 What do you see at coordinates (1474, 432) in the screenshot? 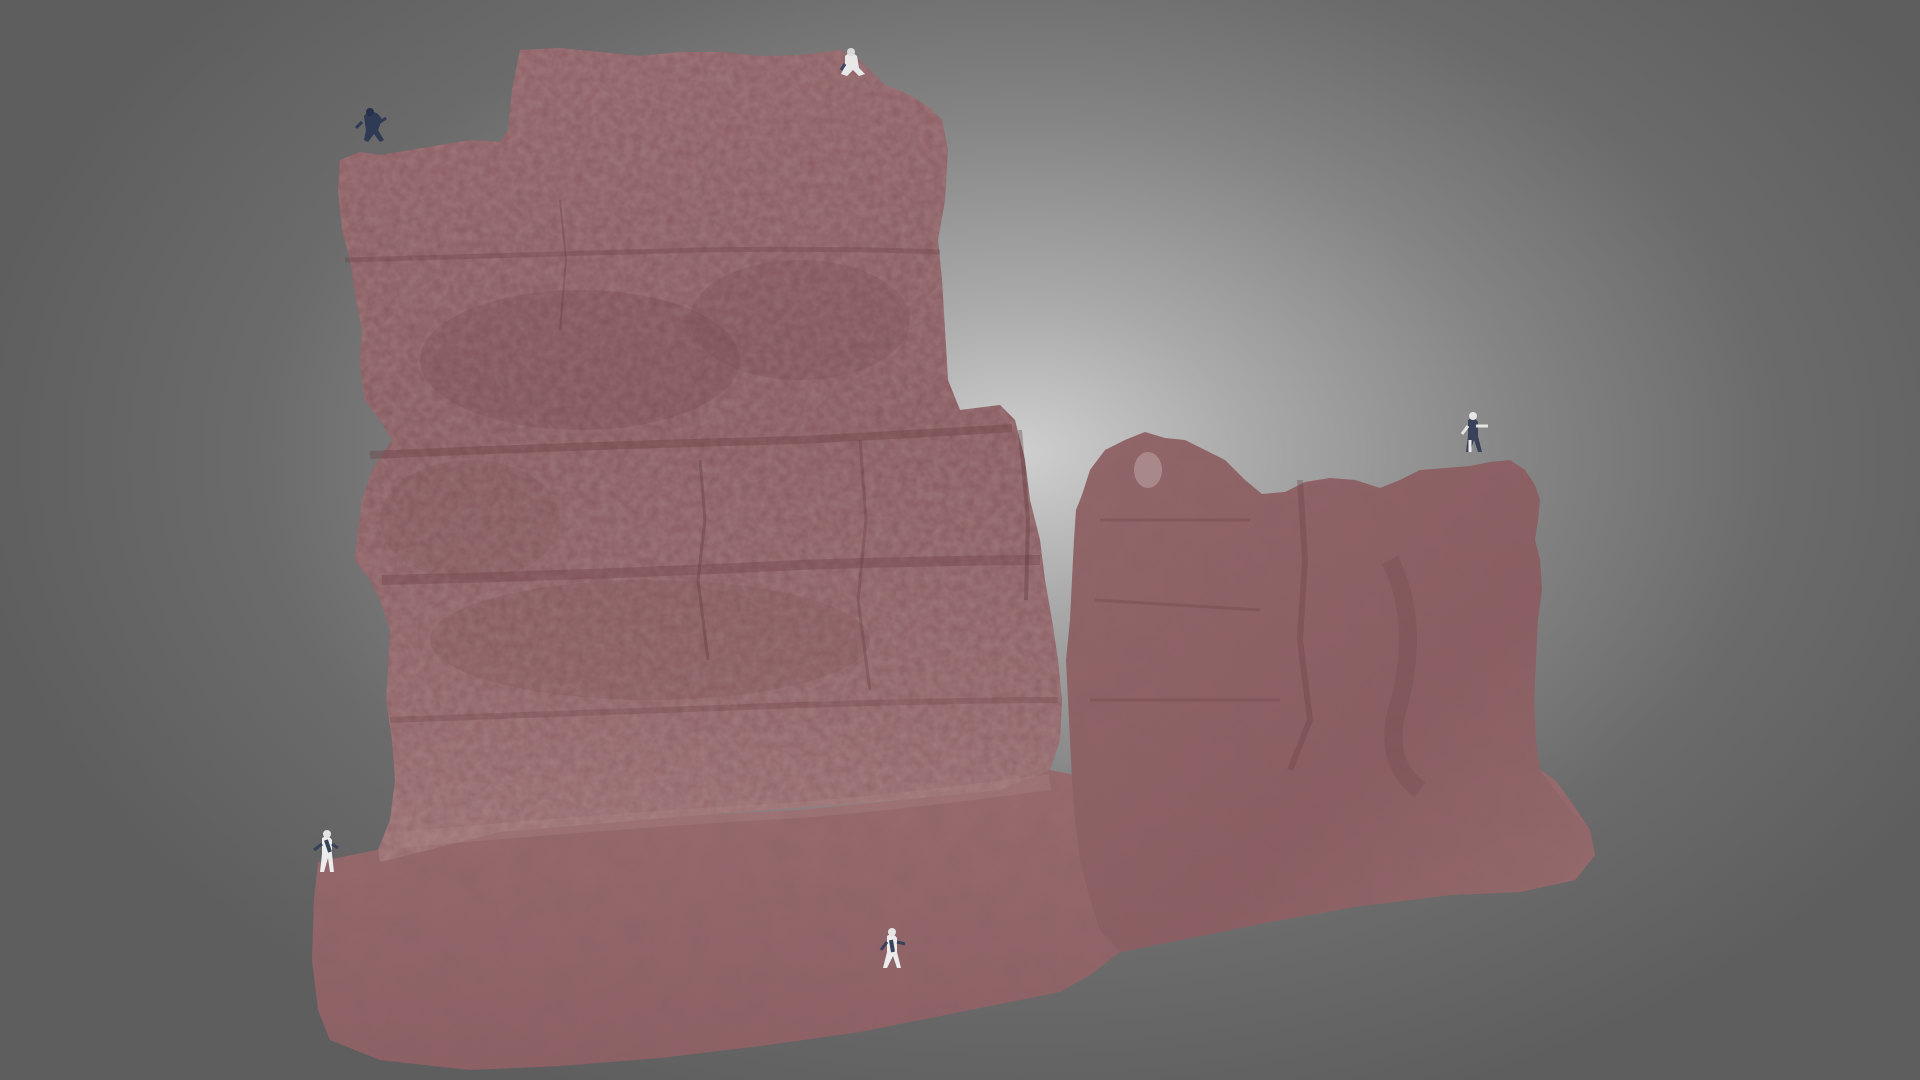
I see `climber-figure-right-ledge` at bounding box center [1474, 432].